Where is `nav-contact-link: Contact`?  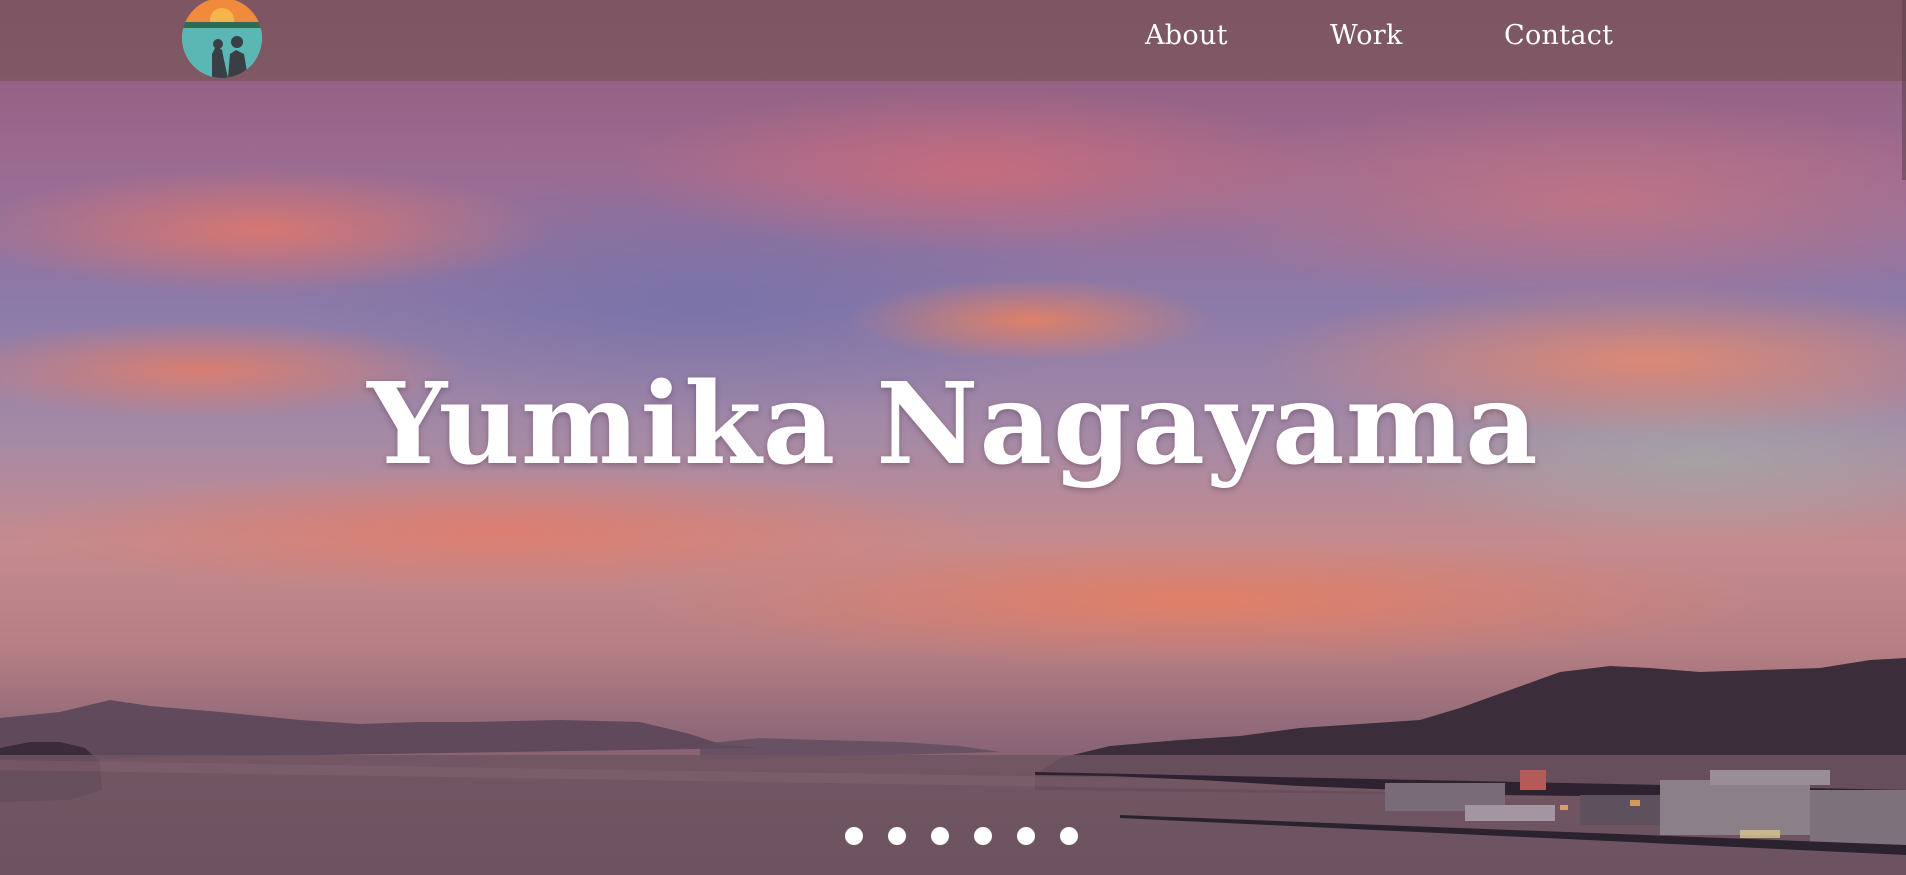 nav-contact-link: Contact is located at coordinates (1558, 36).